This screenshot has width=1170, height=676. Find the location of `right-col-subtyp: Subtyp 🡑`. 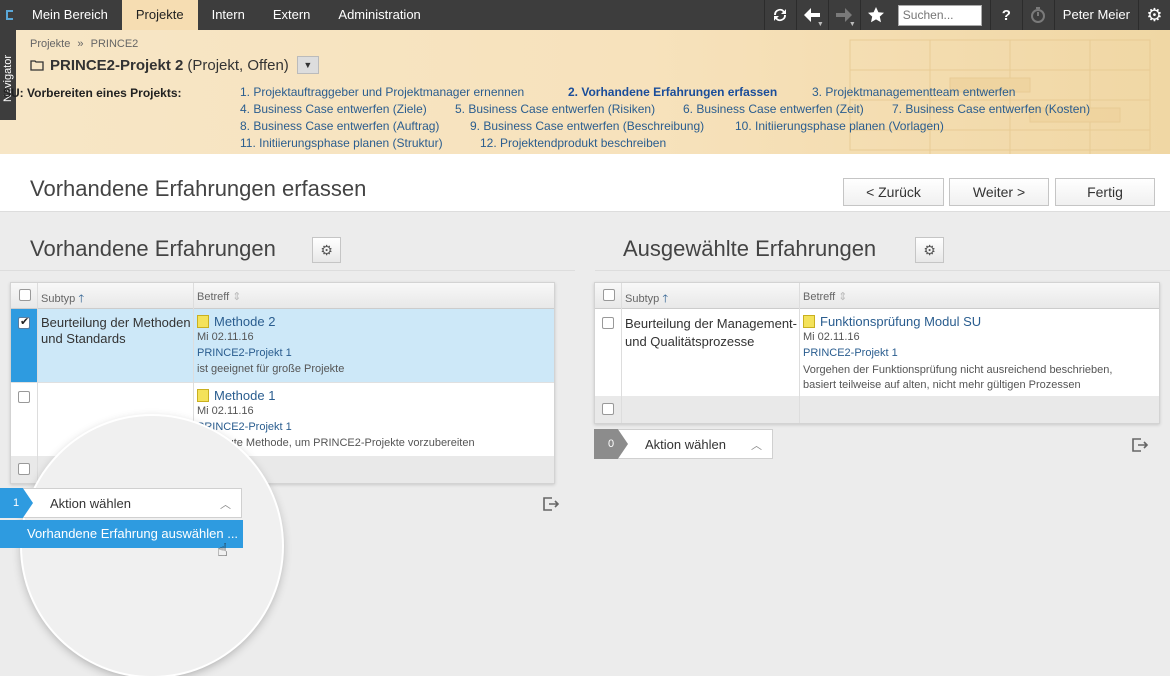

right-col-subtyp: Subtyp 🡑 is located at coordinates (646, 299).